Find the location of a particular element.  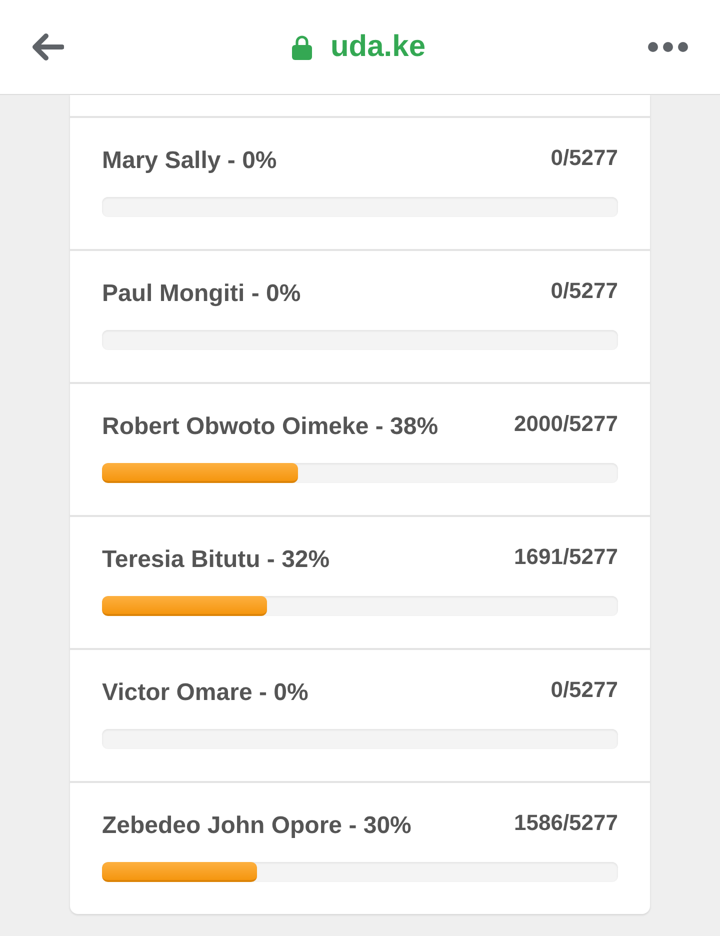

vote-count: 1691/5277 is located at coordinates (566, 557).